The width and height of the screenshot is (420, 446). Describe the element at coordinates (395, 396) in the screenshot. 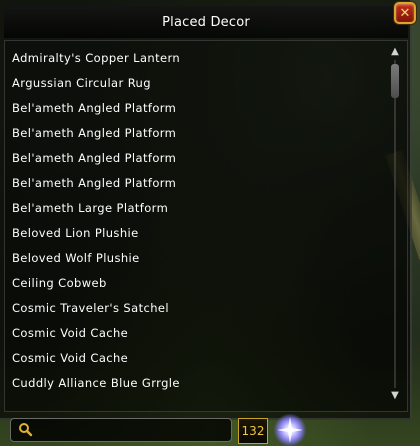

I see `chevron-down-icon: ▼` at that location.